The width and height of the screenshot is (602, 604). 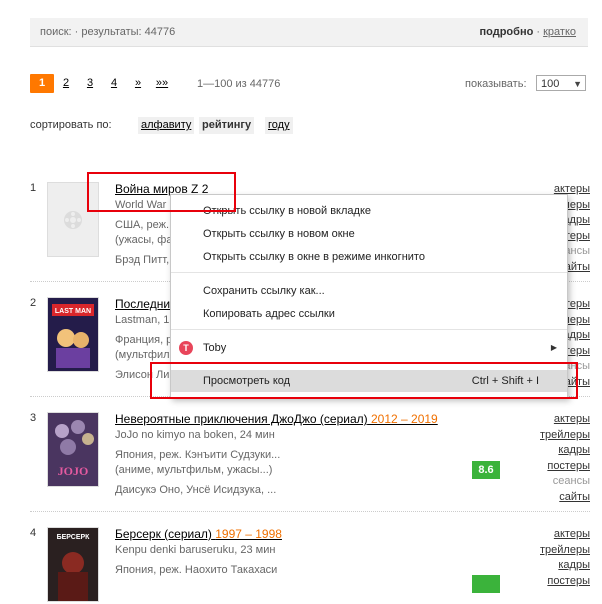 I want to click on divider, so click(x=310, y=511).